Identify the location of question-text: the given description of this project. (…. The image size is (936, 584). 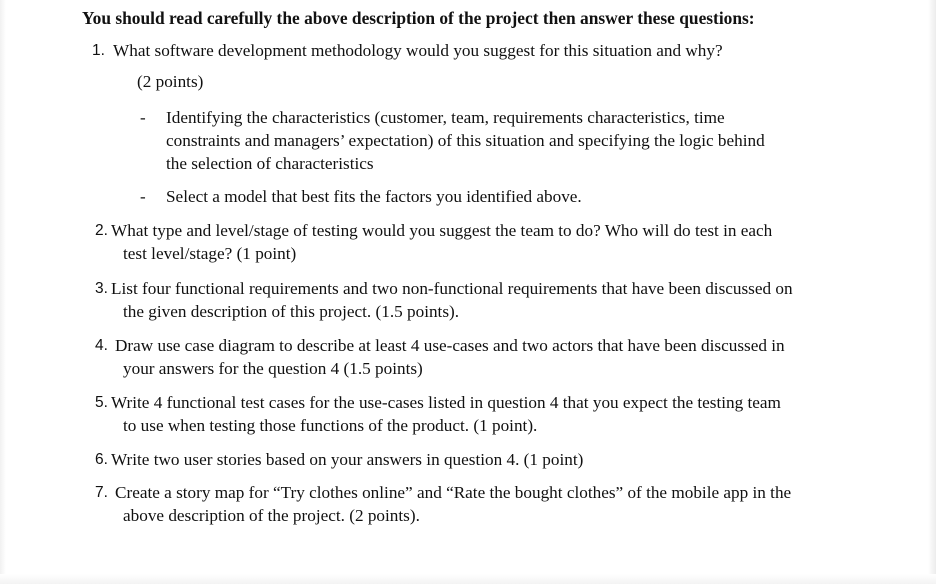
(291, 311).